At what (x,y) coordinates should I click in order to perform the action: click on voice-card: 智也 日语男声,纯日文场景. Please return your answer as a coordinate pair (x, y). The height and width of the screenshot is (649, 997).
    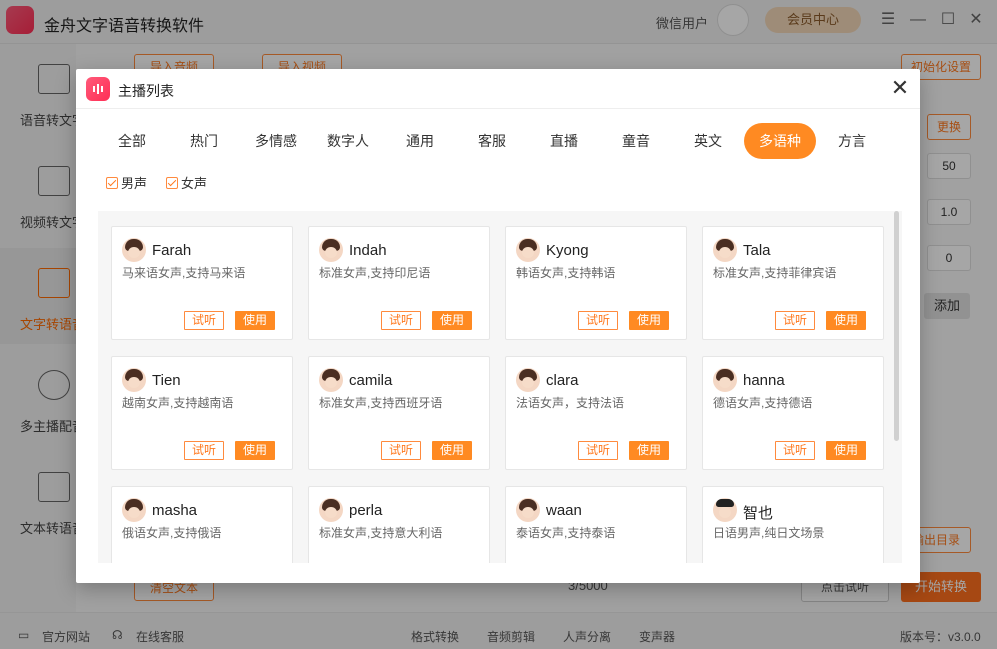
    Looking at the image, I should click on (793, 524).